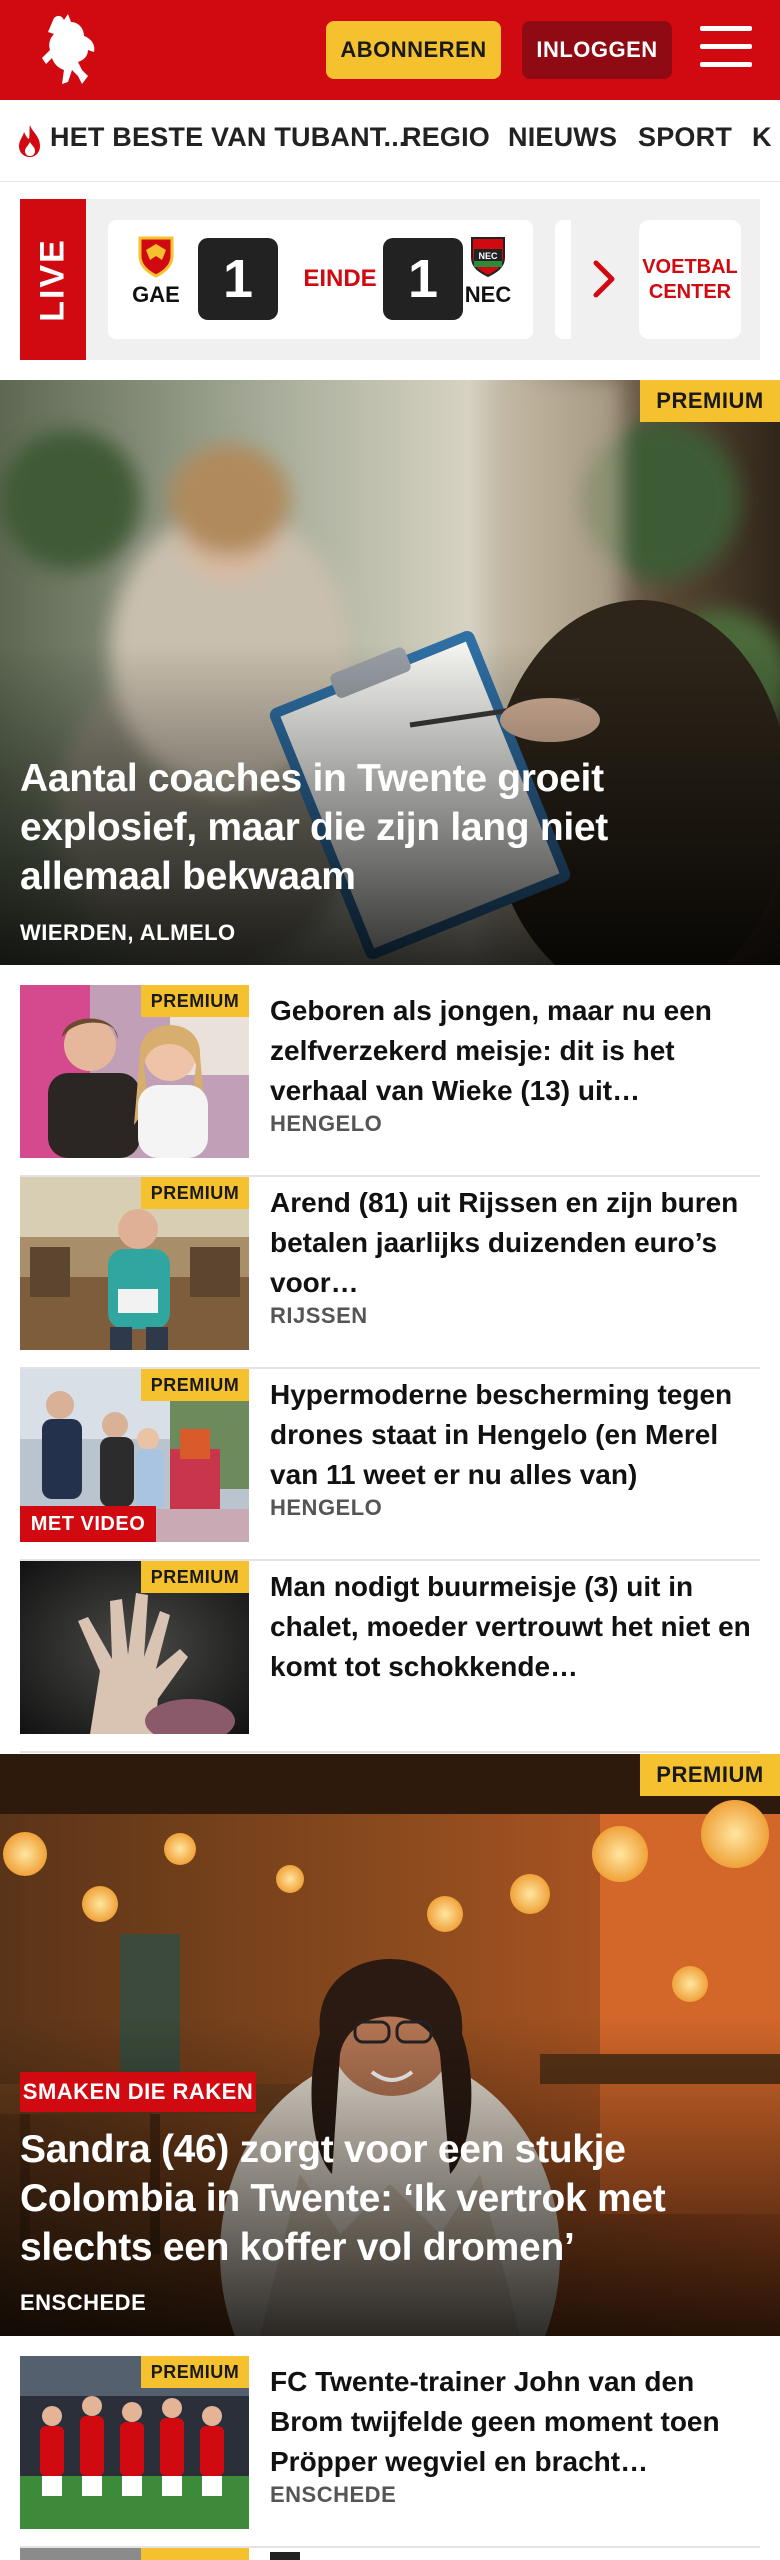 Image resolution: width=780 pixels, height=2560 pixels. Describe the element at coordinates (604, 279) in the screenshot. I see `chevron-right-icon` at that location.